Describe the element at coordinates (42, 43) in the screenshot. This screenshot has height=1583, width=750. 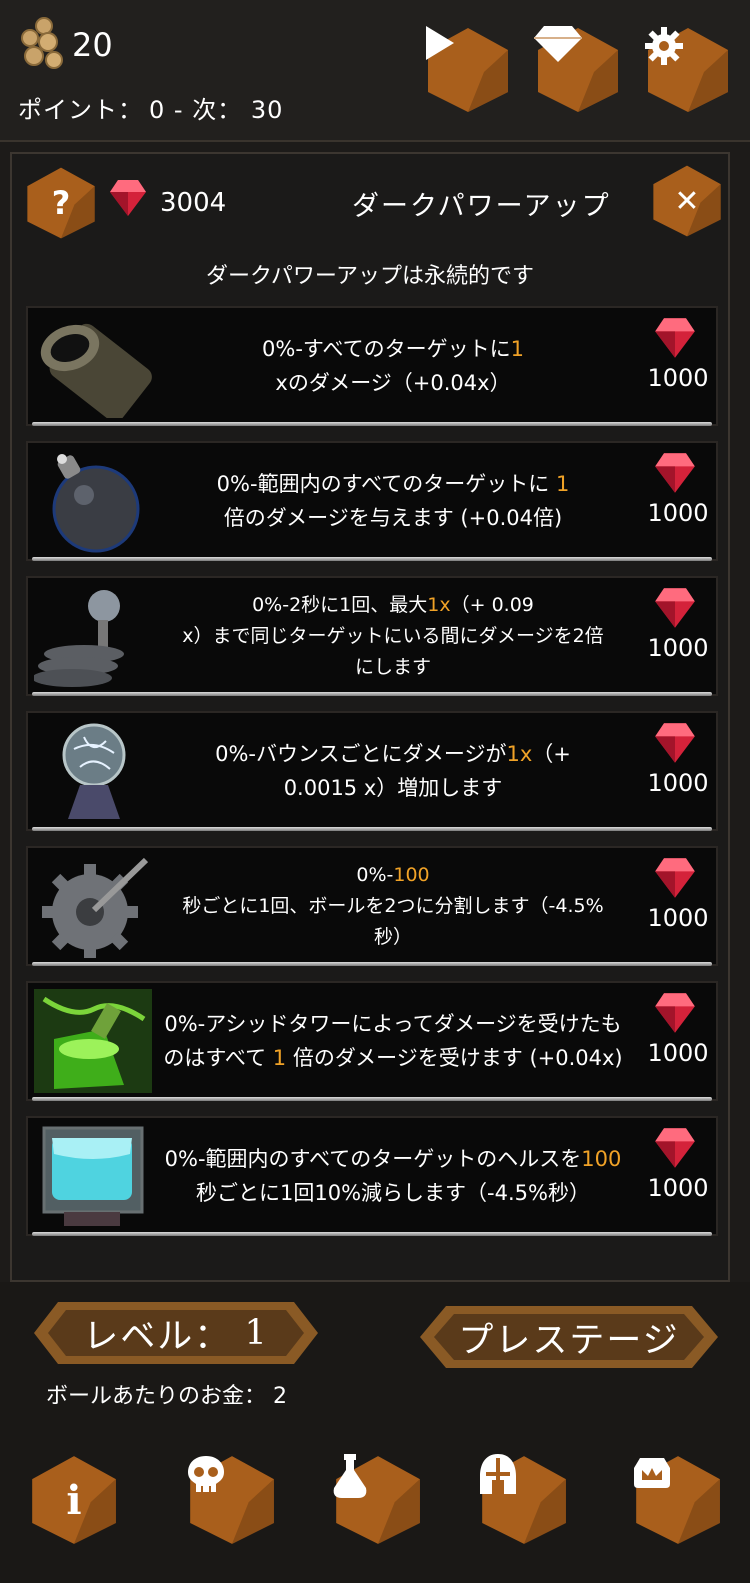
I see `coin-stack-icon` at that location.